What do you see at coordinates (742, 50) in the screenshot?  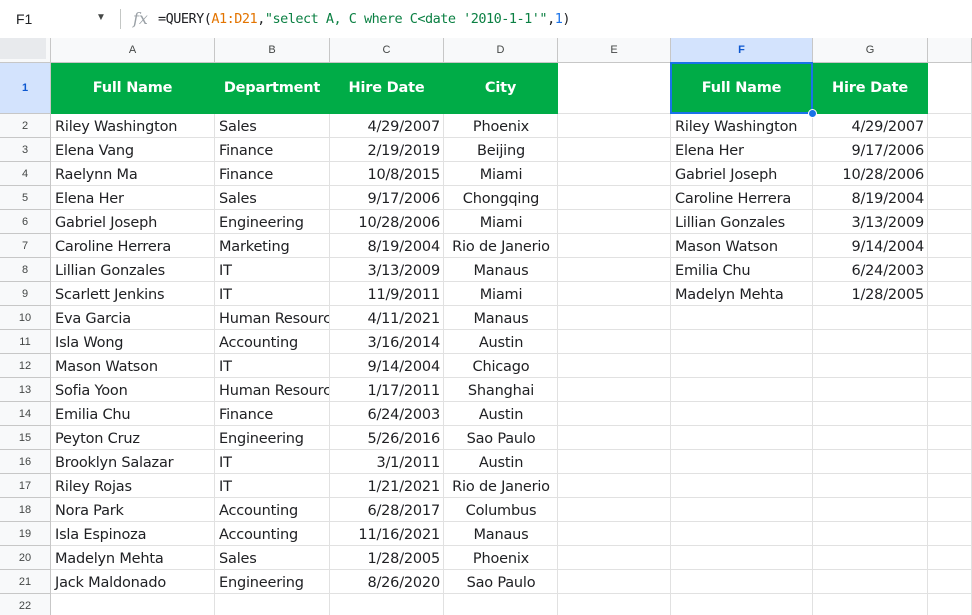 I see `column-header-f: F` at bounding box center [742, 50].